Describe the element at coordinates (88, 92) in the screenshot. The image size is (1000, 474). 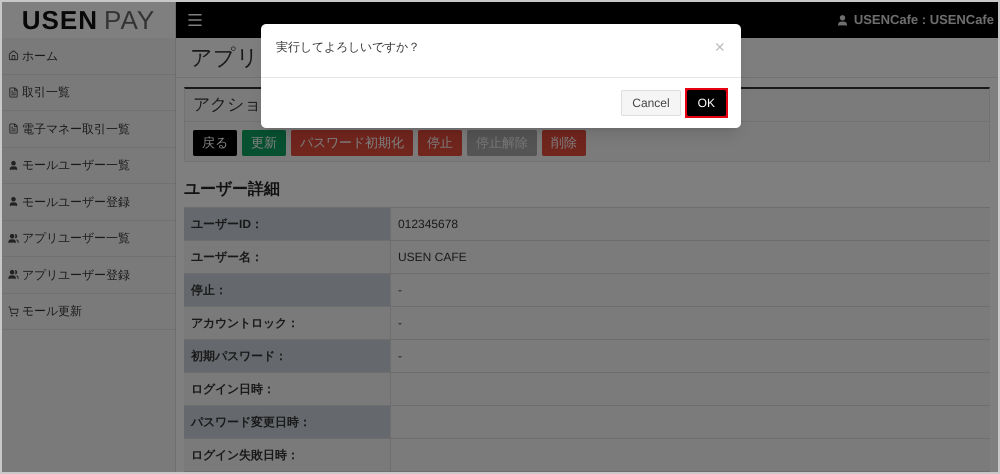
I see `sidebar-item: 取引一覧` at that location.